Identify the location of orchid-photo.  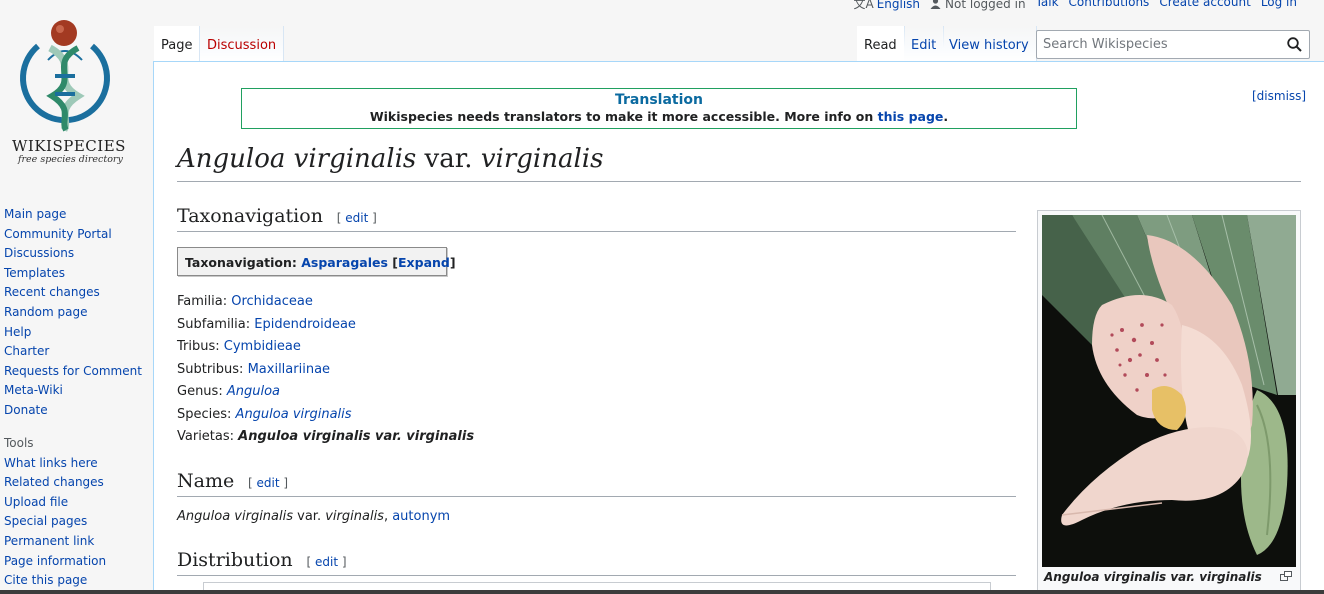
(1169, 391).